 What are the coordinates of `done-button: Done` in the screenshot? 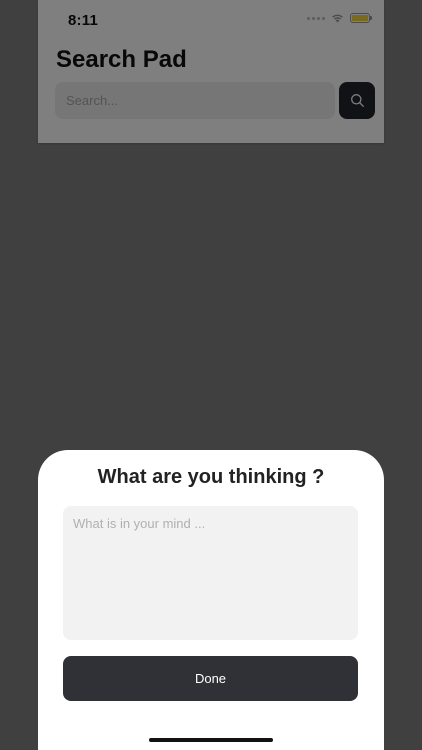 It's located at (210, 678).